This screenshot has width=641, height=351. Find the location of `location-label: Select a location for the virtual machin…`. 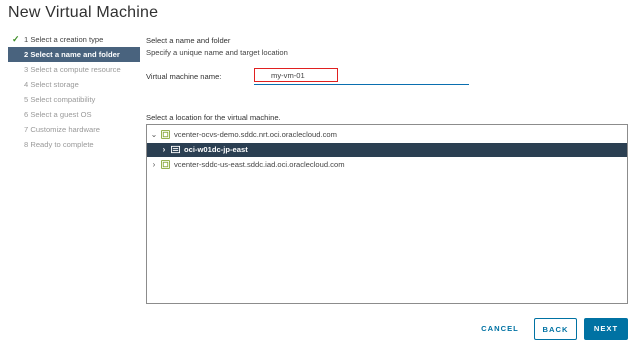

location-label: Select a location for the virtual machin… is located at coordinates (213, 117).